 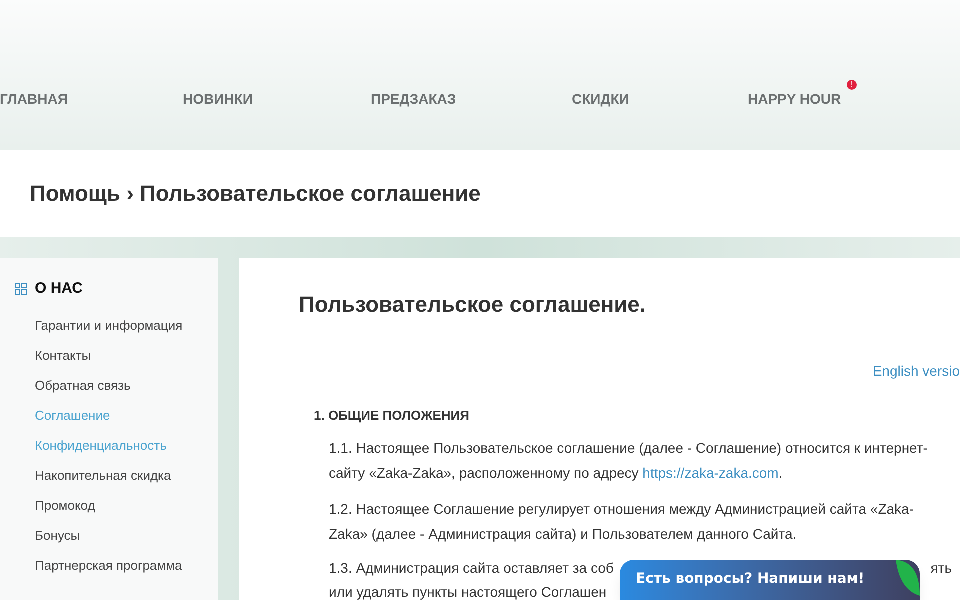 I want to click on nav-link: ПРЕДЗАКАЗ, so click(x=413, y=99).